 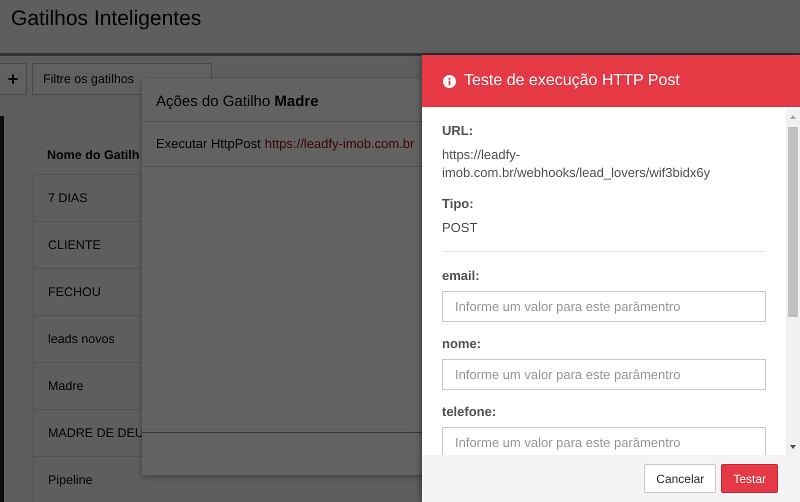 I want to click on scrollbar, so click(x=793, y=282).